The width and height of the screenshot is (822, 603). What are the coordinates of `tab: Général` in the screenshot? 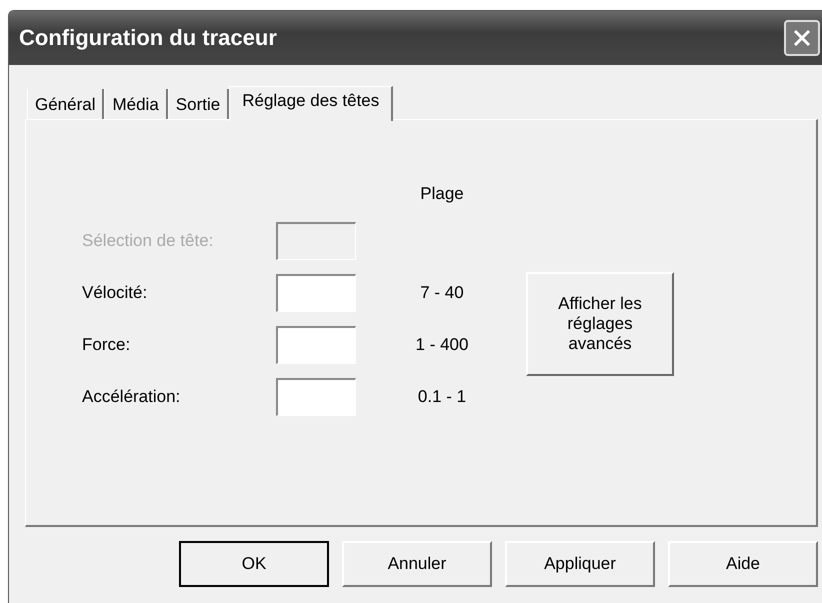 It's located at (65, 104).